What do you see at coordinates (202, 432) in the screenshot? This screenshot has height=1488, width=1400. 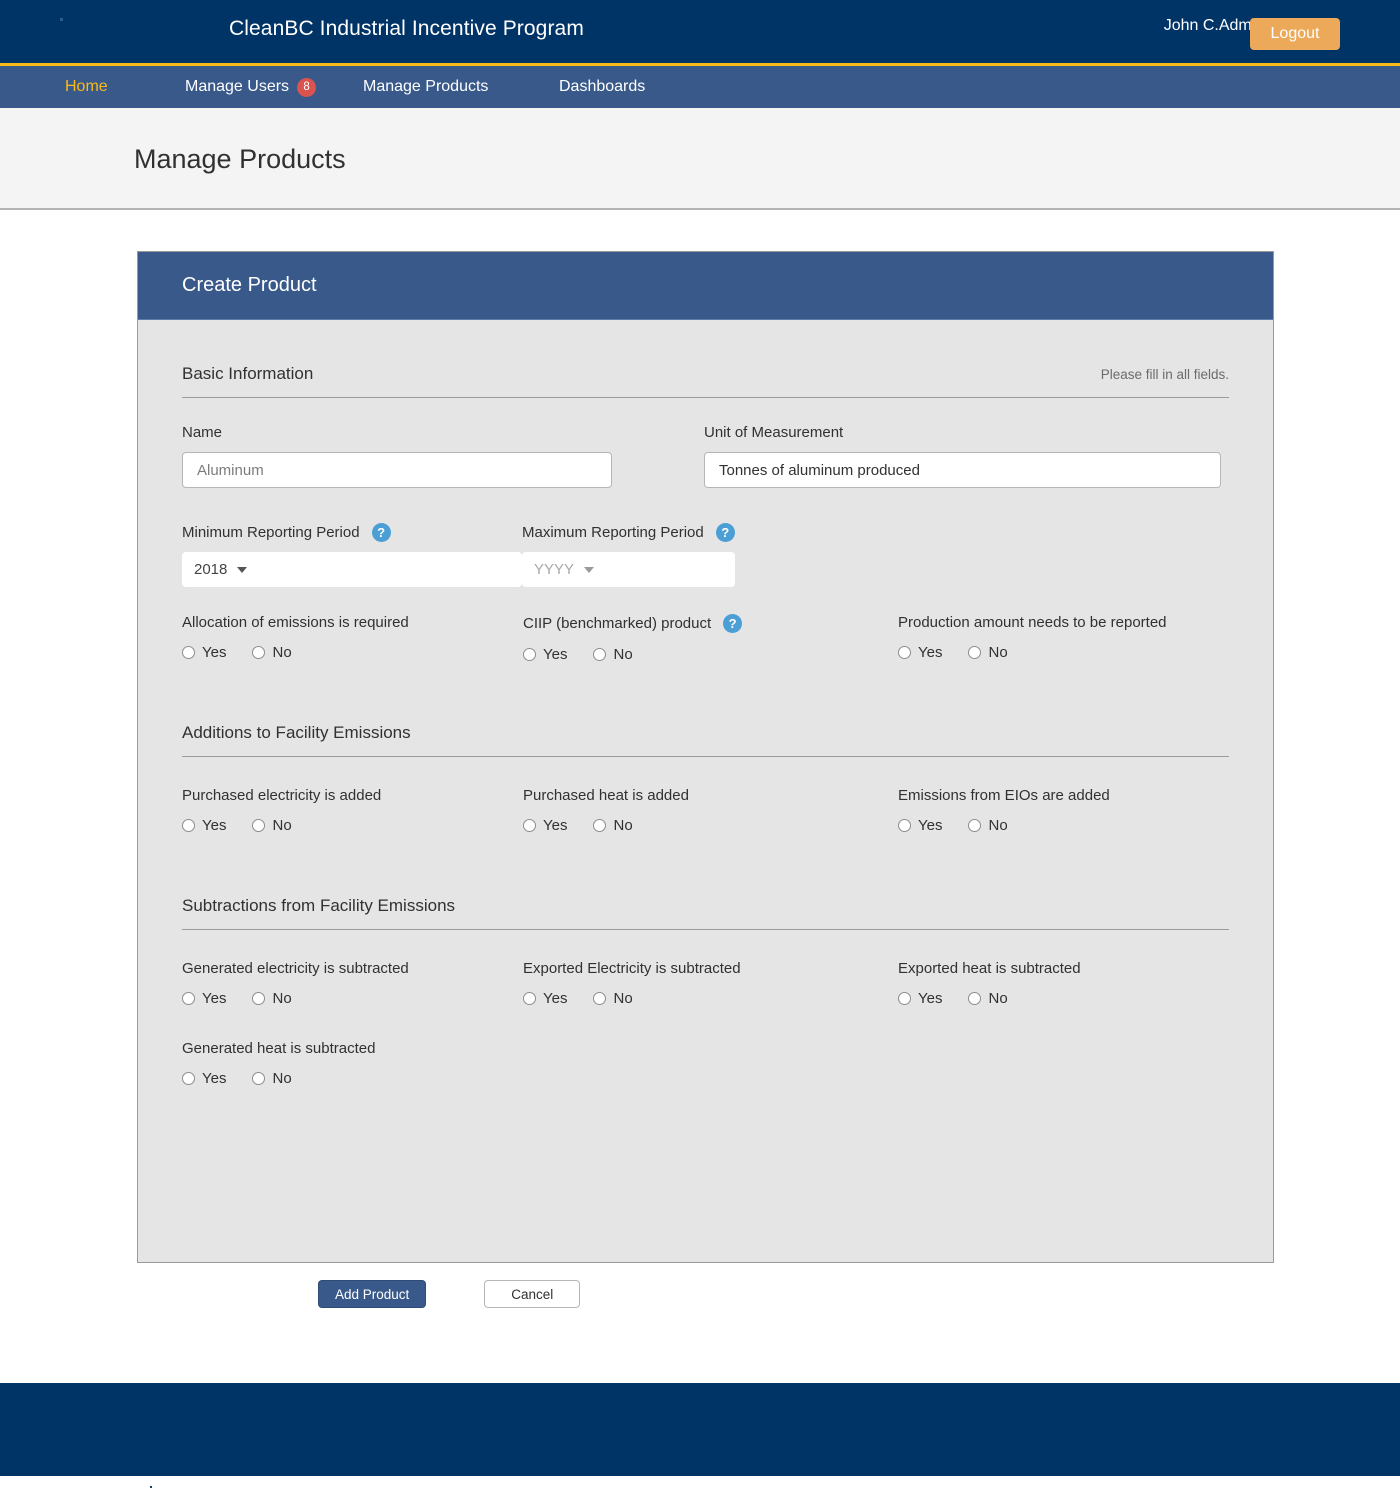 I see `name-label: Name` at bounding box center [202, 432].